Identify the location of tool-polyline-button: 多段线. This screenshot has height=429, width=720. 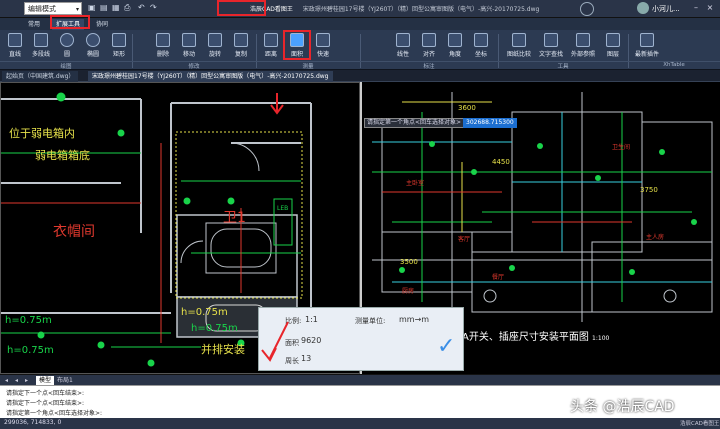
(41, 46).